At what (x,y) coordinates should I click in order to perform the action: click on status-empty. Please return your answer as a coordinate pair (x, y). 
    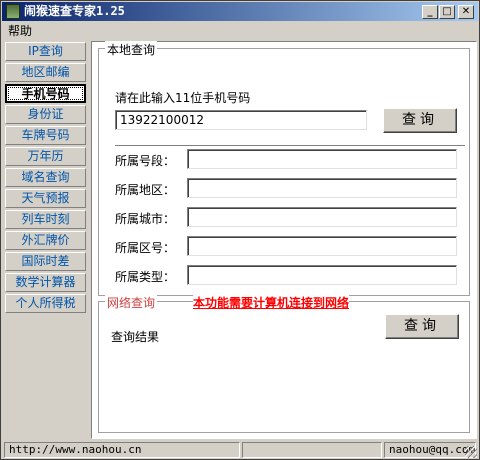
    Looking at the image, I should click on (312, 450).